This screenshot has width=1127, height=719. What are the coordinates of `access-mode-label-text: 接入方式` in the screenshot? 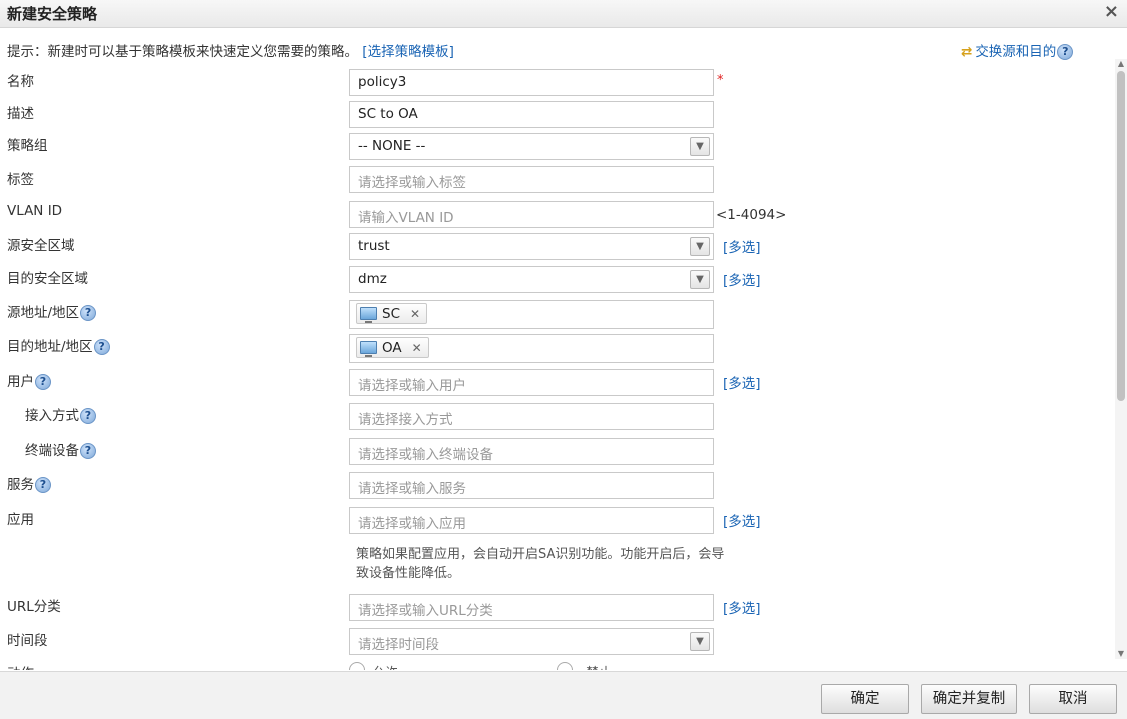 It's located at (52, 416).